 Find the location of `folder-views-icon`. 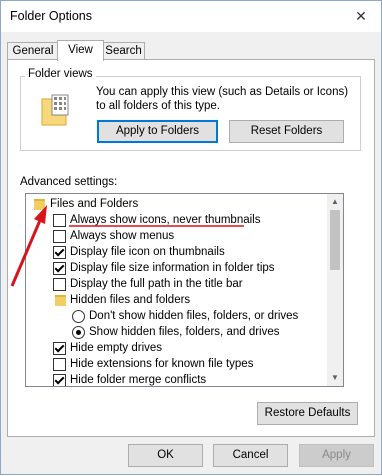

folder-views-icon is located at coordinates (55, 110).